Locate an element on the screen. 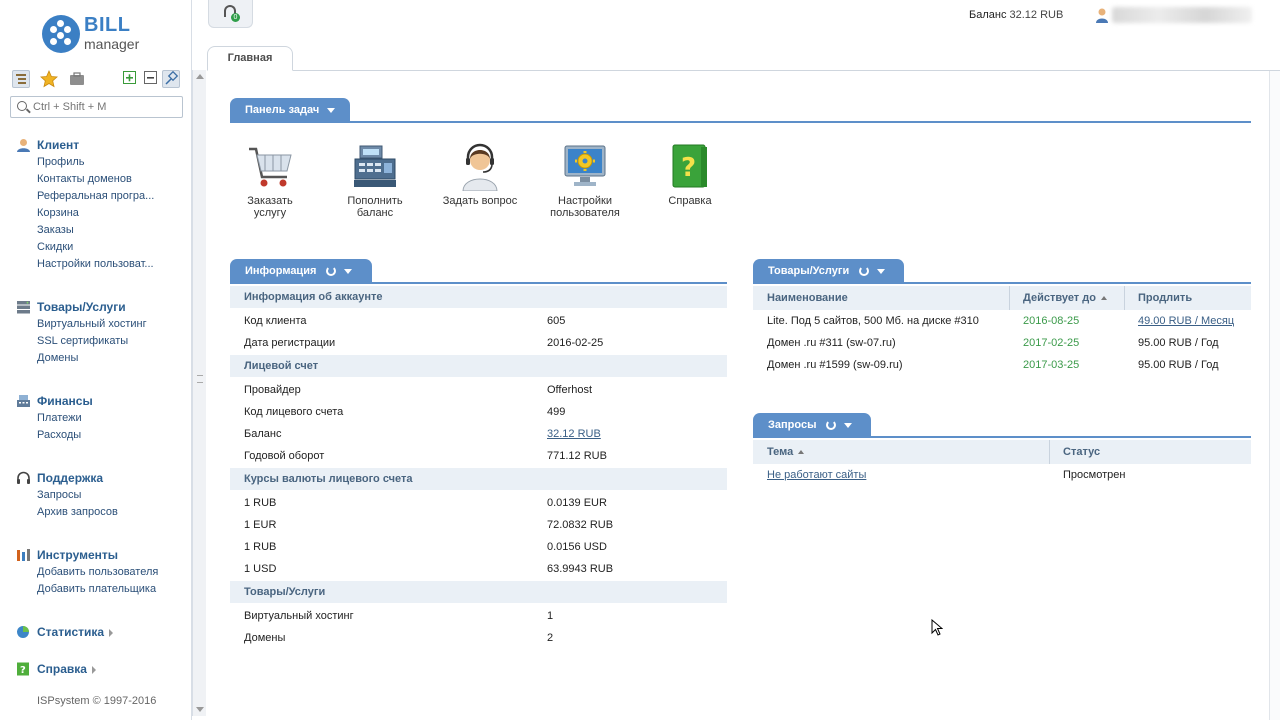 The width and height of the screenshot is (1280, 720). nav-head-statistics: Статистика is located at coordinates (101, 632).